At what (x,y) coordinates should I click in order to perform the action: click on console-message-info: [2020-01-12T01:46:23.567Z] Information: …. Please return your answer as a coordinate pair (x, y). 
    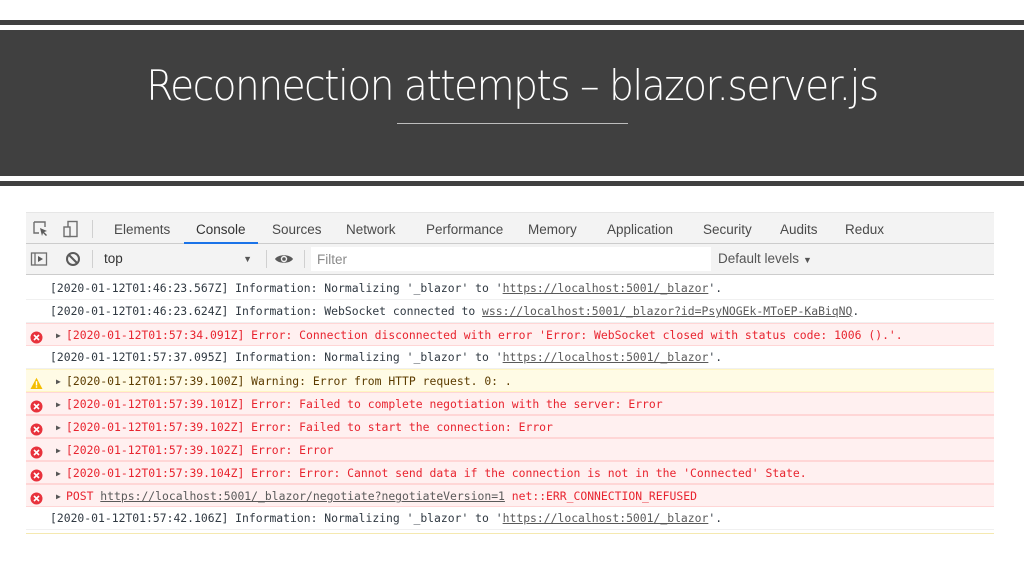
    Looking at the image, I should click on (510, 288).